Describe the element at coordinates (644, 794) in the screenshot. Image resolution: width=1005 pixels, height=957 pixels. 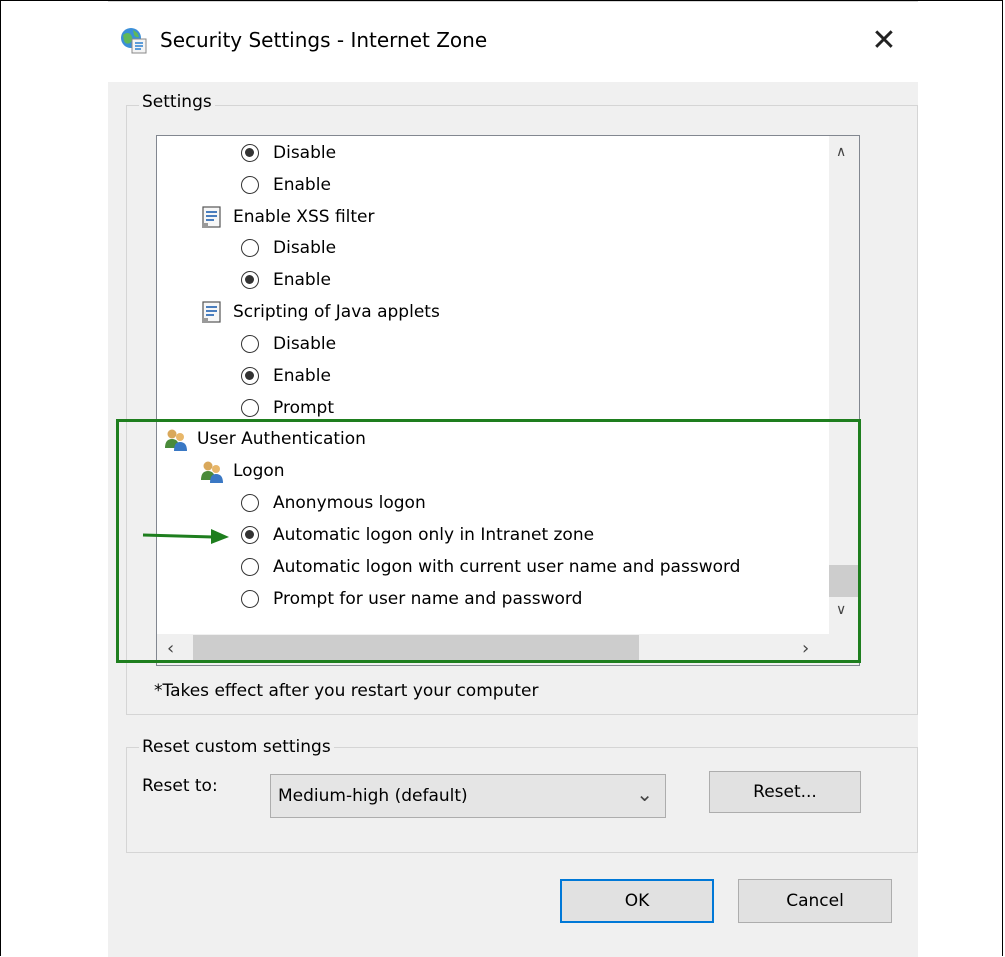
I see `chevron-down-icon: ⌄` at that location.